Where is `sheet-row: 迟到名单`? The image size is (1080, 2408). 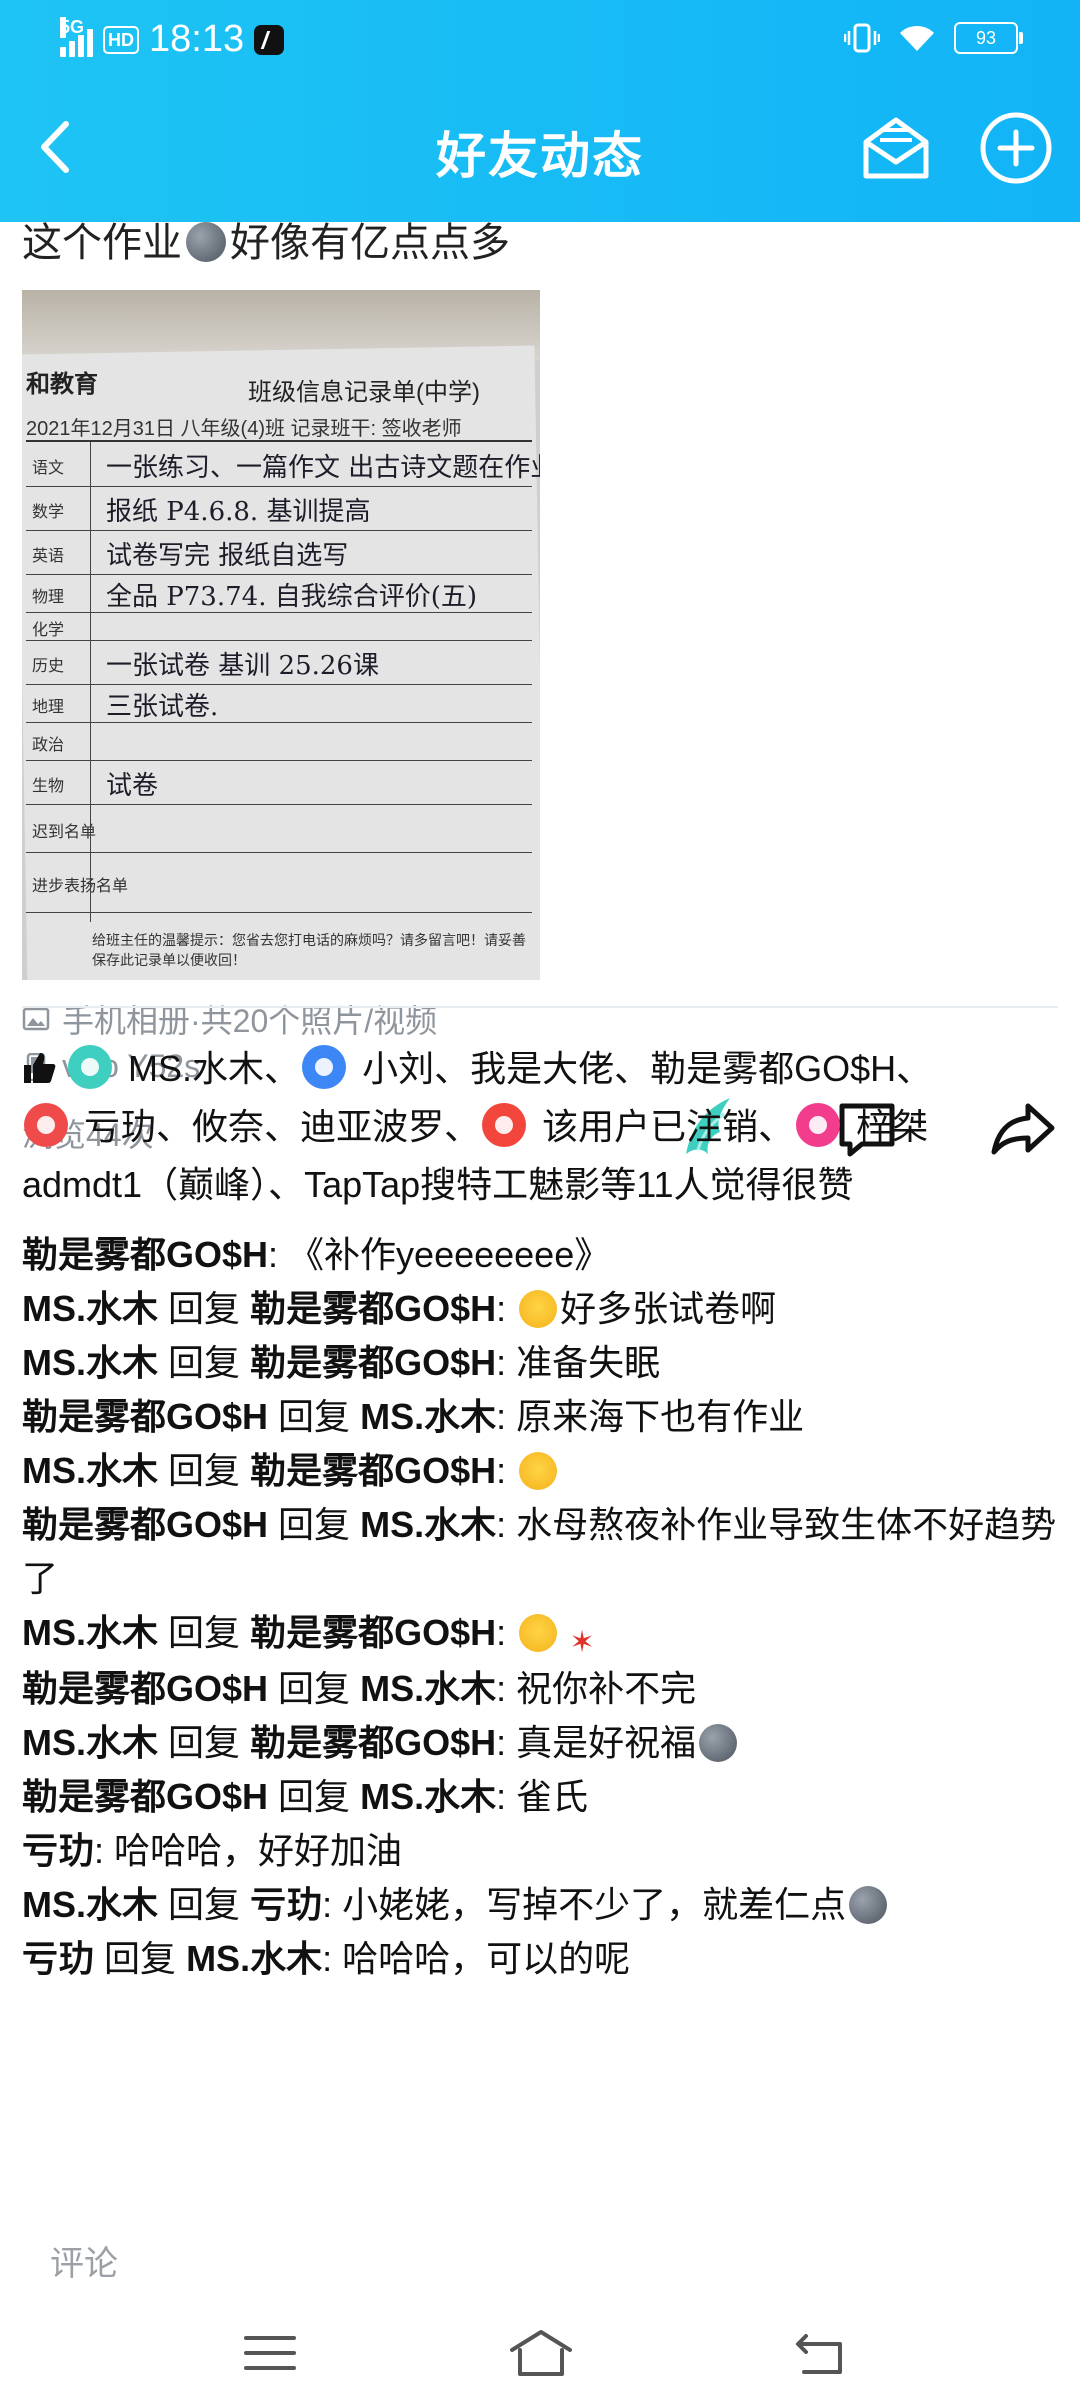 sheet-row: 迟到名单 is located at coordinates (279, 828).